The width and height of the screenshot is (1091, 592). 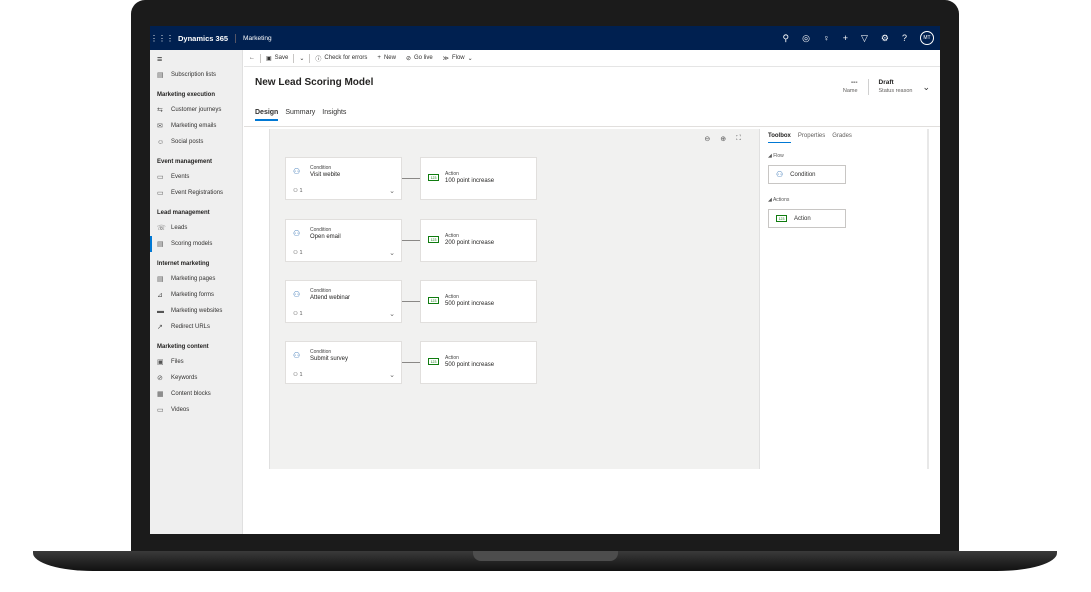 What do you see at coordinates (300, 115) in the screenshot?
I see `tab-summary: Summary` at bounding box center [300, 115].